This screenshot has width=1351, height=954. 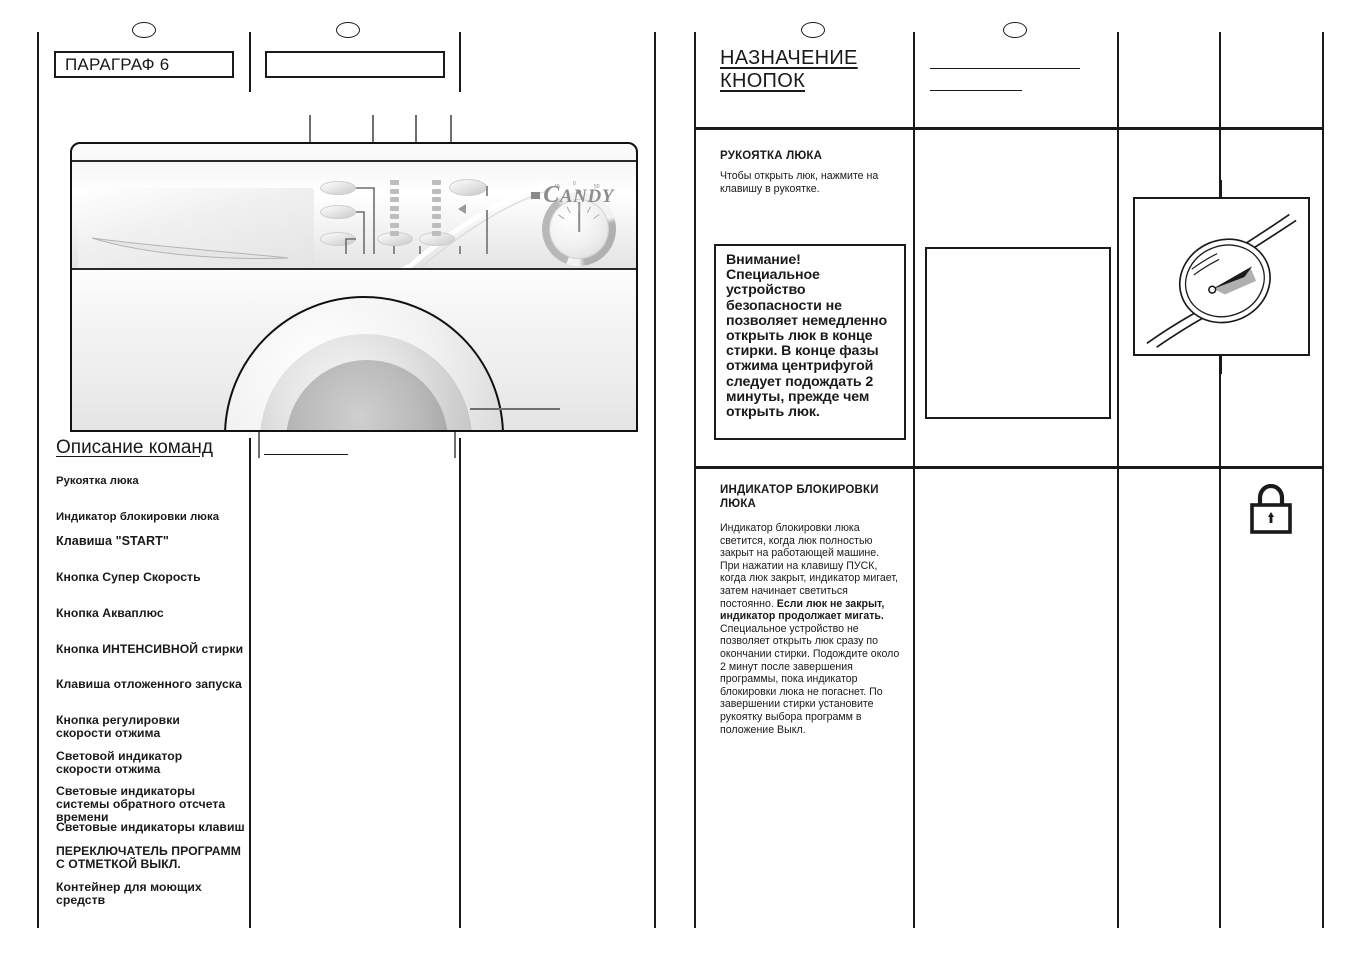 What do you see at coordinates (515, 409) in the screenshot?
I see `leader-line-door-handle` at bounding box center [515, 409].